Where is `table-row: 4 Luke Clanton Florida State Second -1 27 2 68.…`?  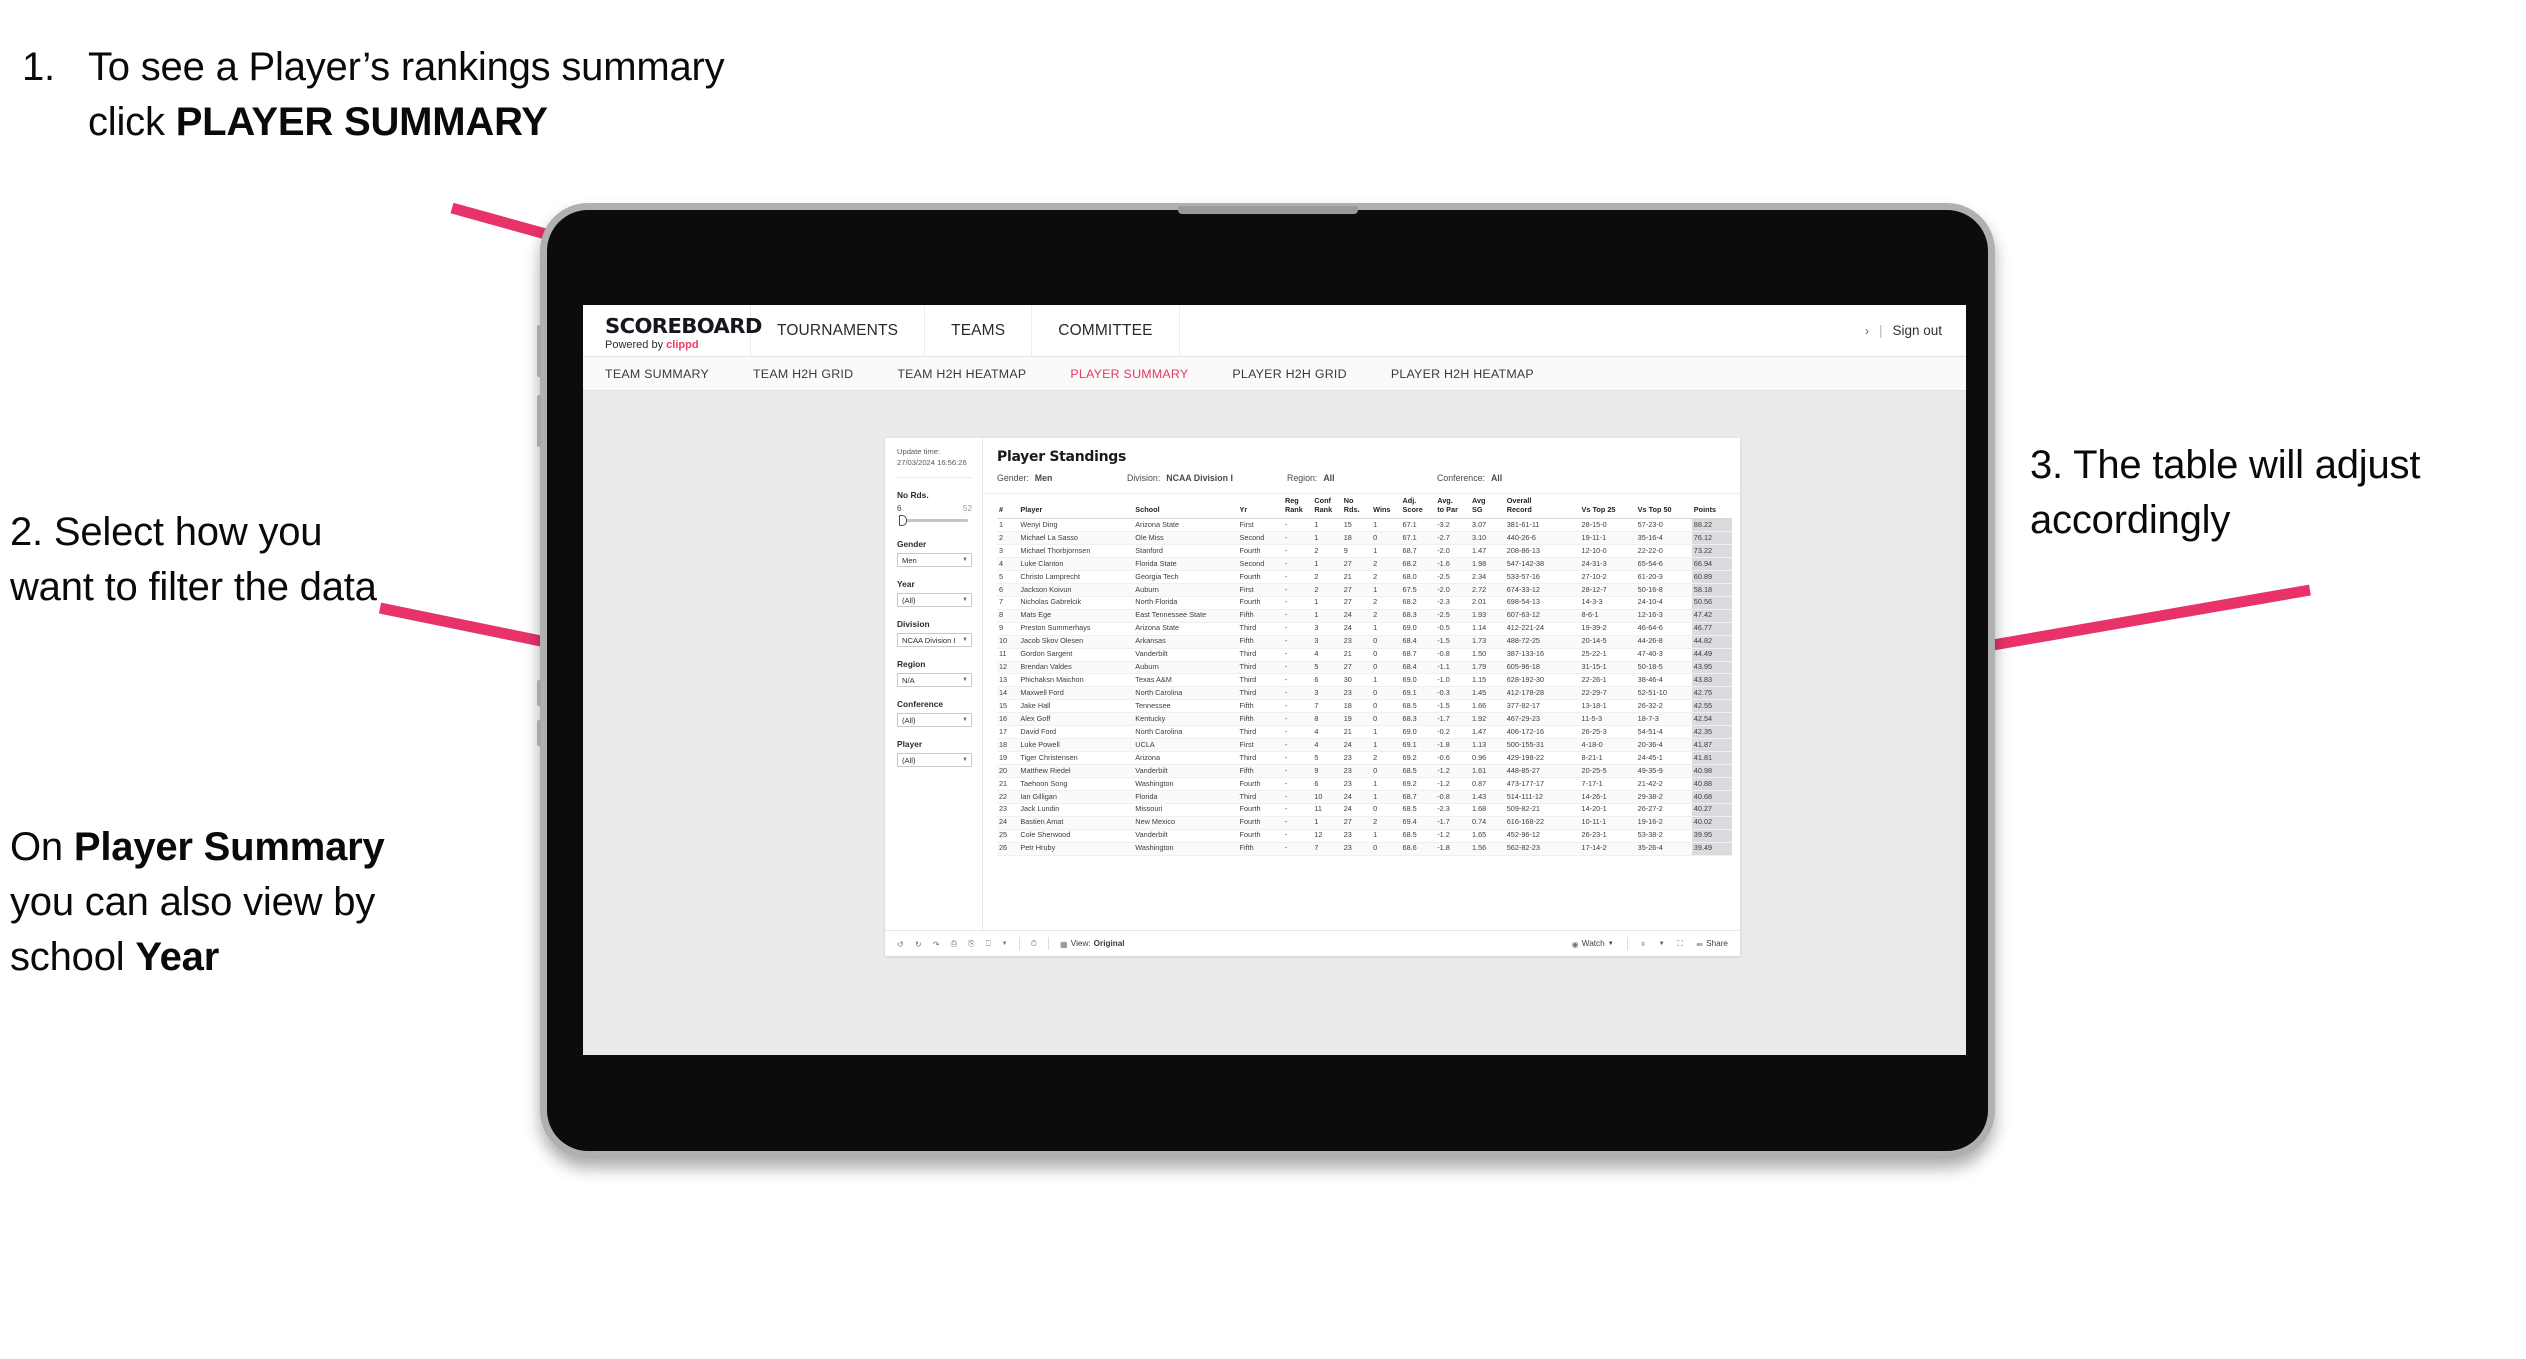
table-row: 4 Luke Clanton Florida State Second -1 27 2 68.… is located at coordinates (1364, 564).